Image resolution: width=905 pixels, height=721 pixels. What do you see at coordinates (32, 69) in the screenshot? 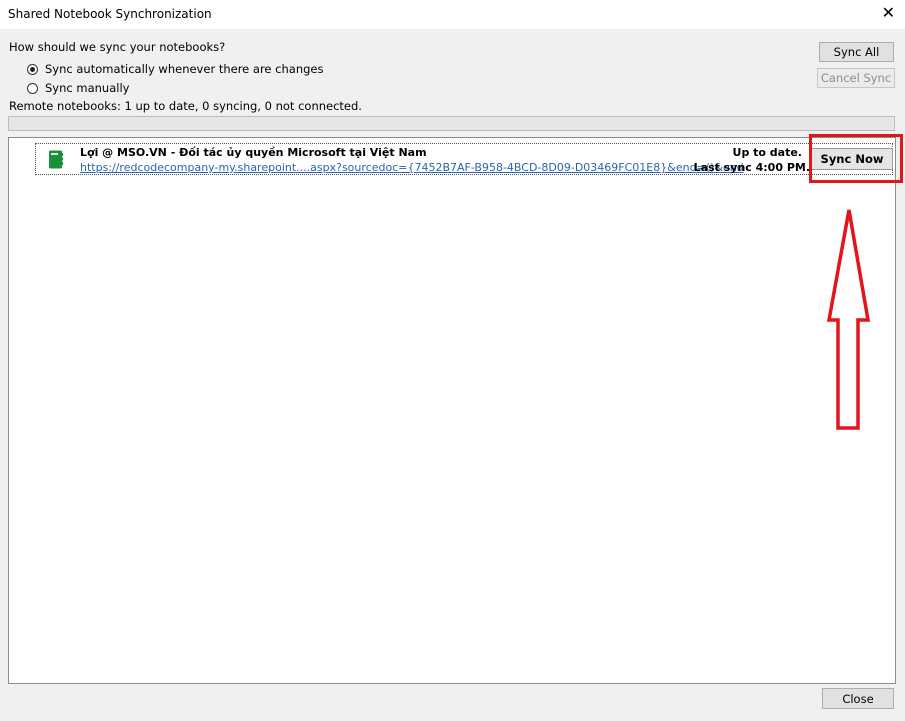
I see `radio-button-selected` at bounding box center [32, 69].